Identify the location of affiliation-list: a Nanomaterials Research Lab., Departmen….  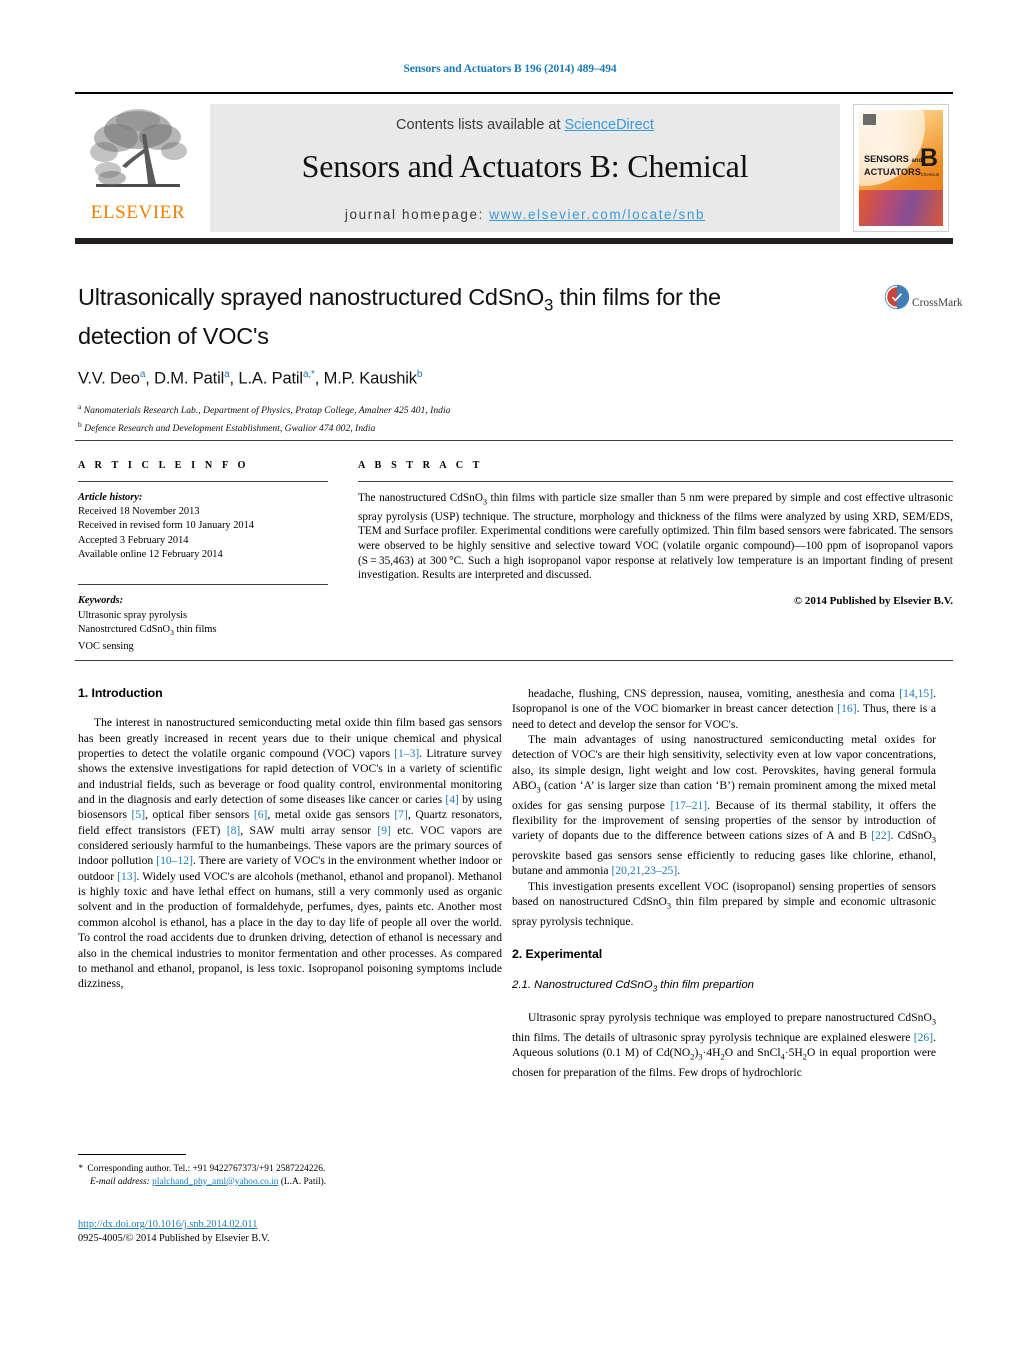
(428, 417).